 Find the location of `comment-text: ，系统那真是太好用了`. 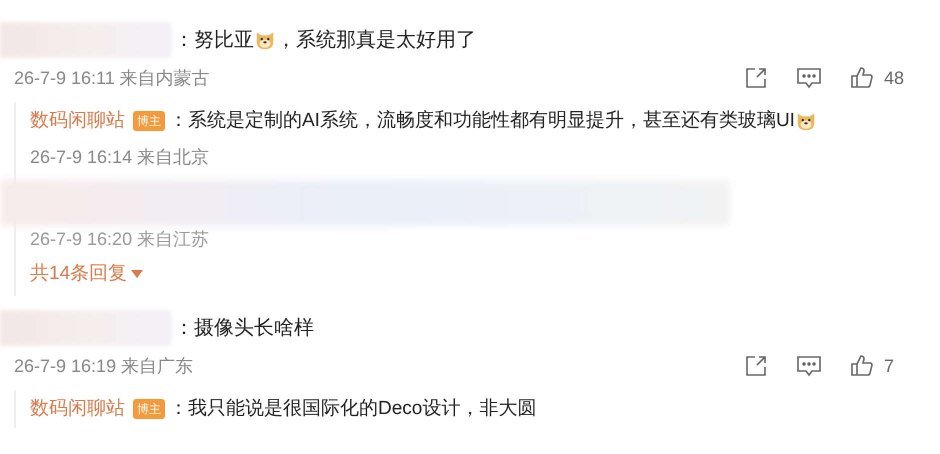

comment-text: ，系统那真是太好用了 is located at coordinates (376, 40).